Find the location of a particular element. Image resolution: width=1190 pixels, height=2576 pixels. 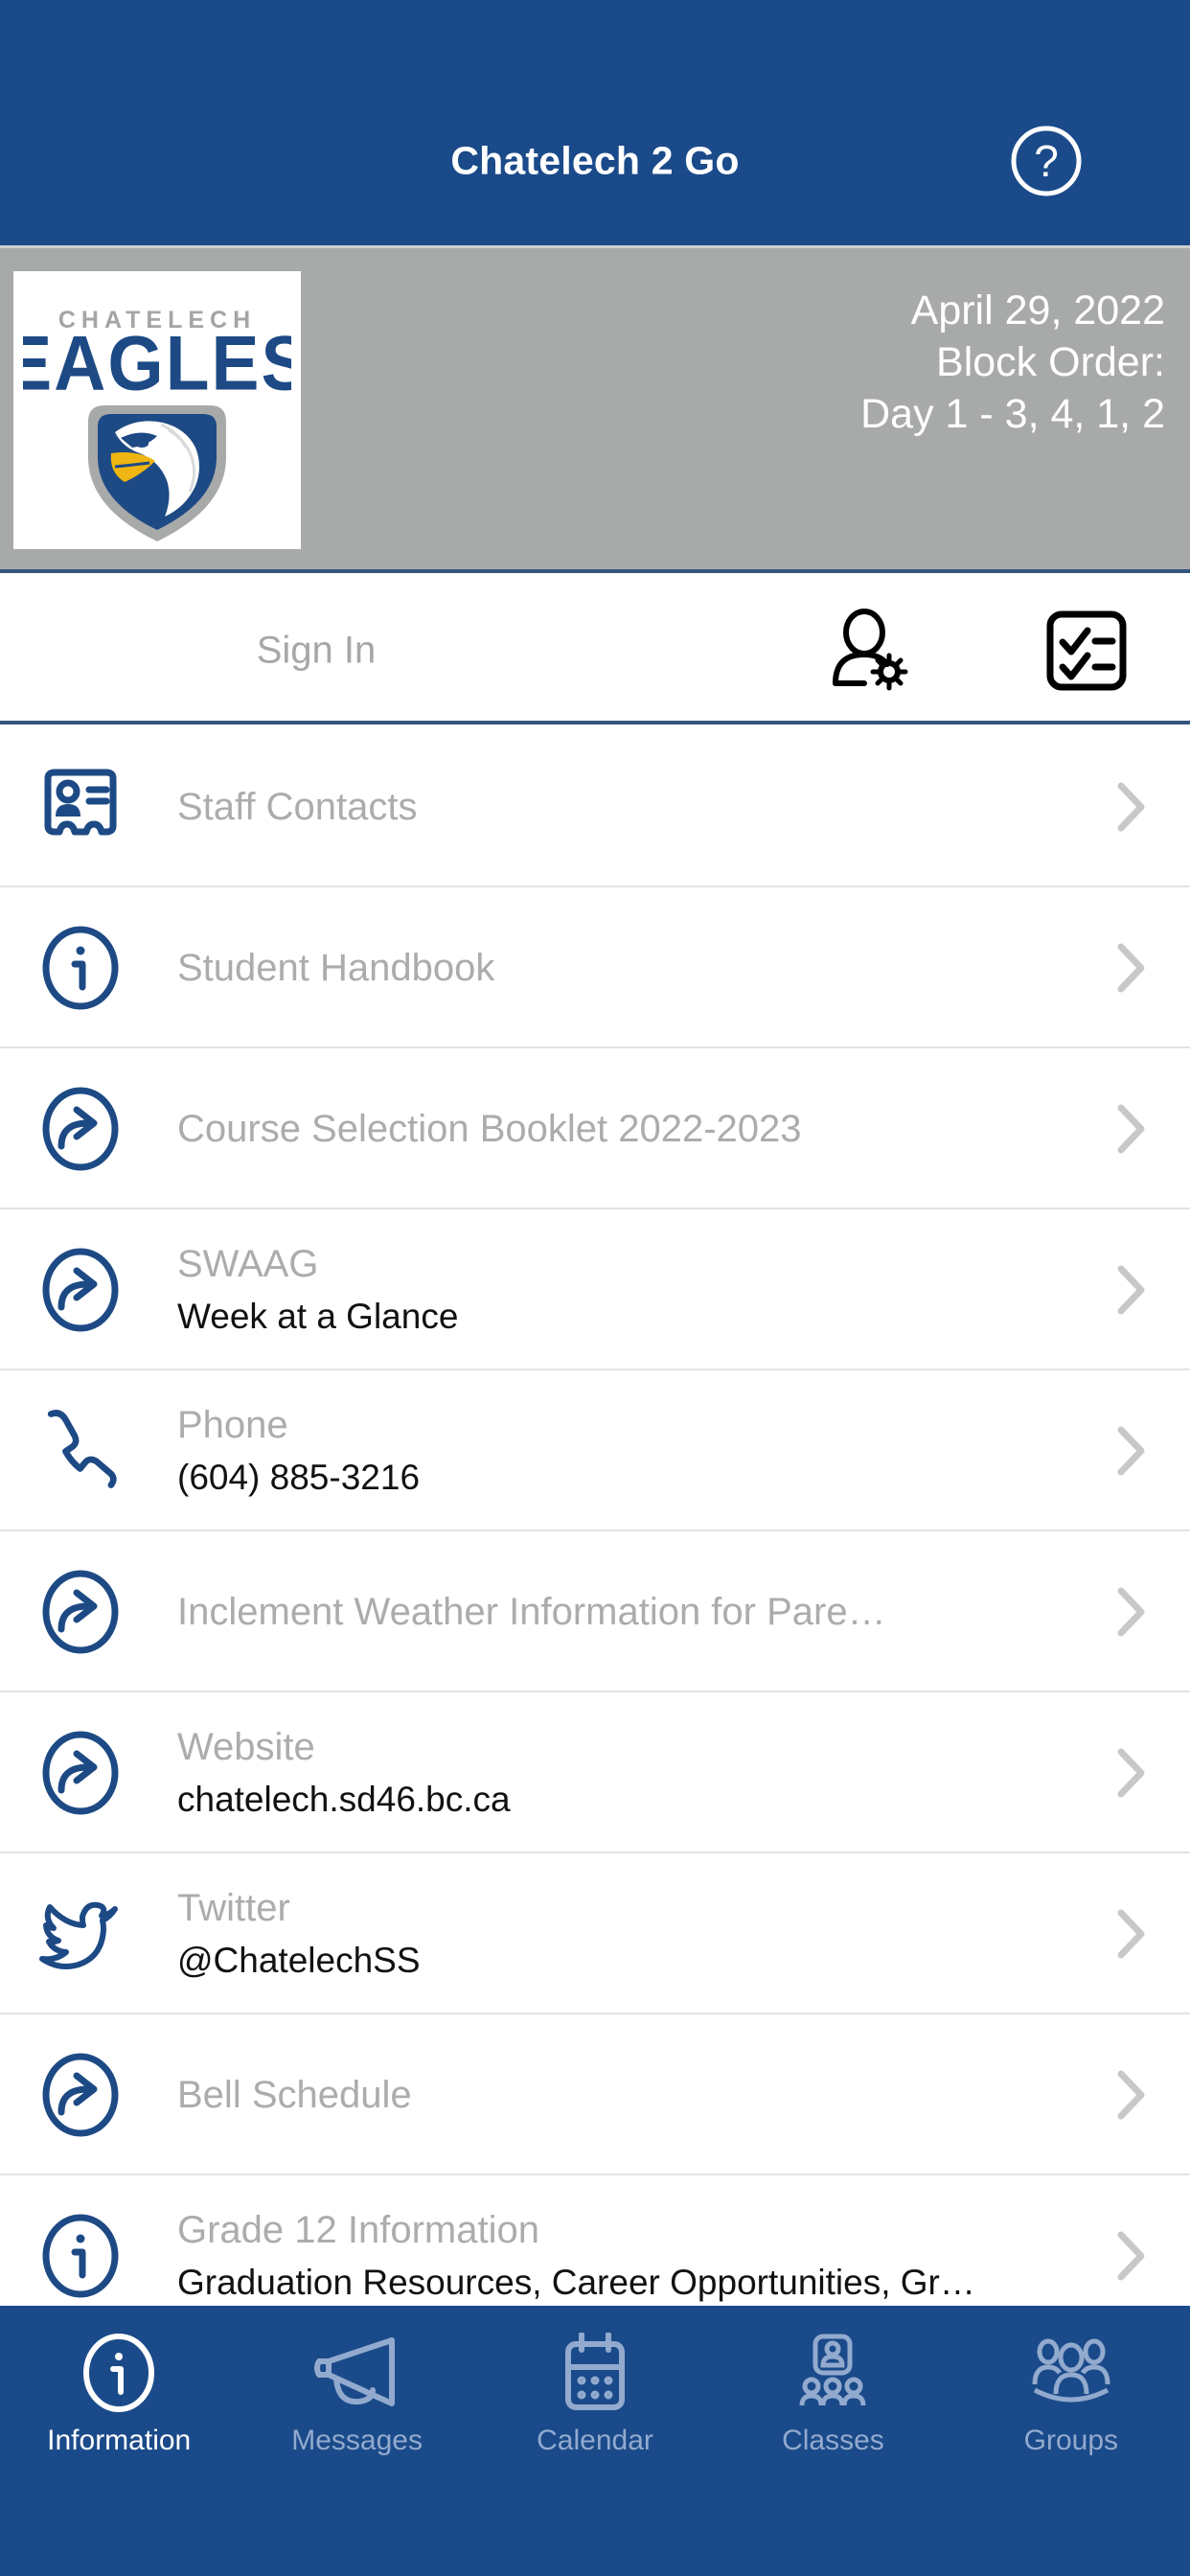

tab-label: Information is located at coordinates (120, 2440).